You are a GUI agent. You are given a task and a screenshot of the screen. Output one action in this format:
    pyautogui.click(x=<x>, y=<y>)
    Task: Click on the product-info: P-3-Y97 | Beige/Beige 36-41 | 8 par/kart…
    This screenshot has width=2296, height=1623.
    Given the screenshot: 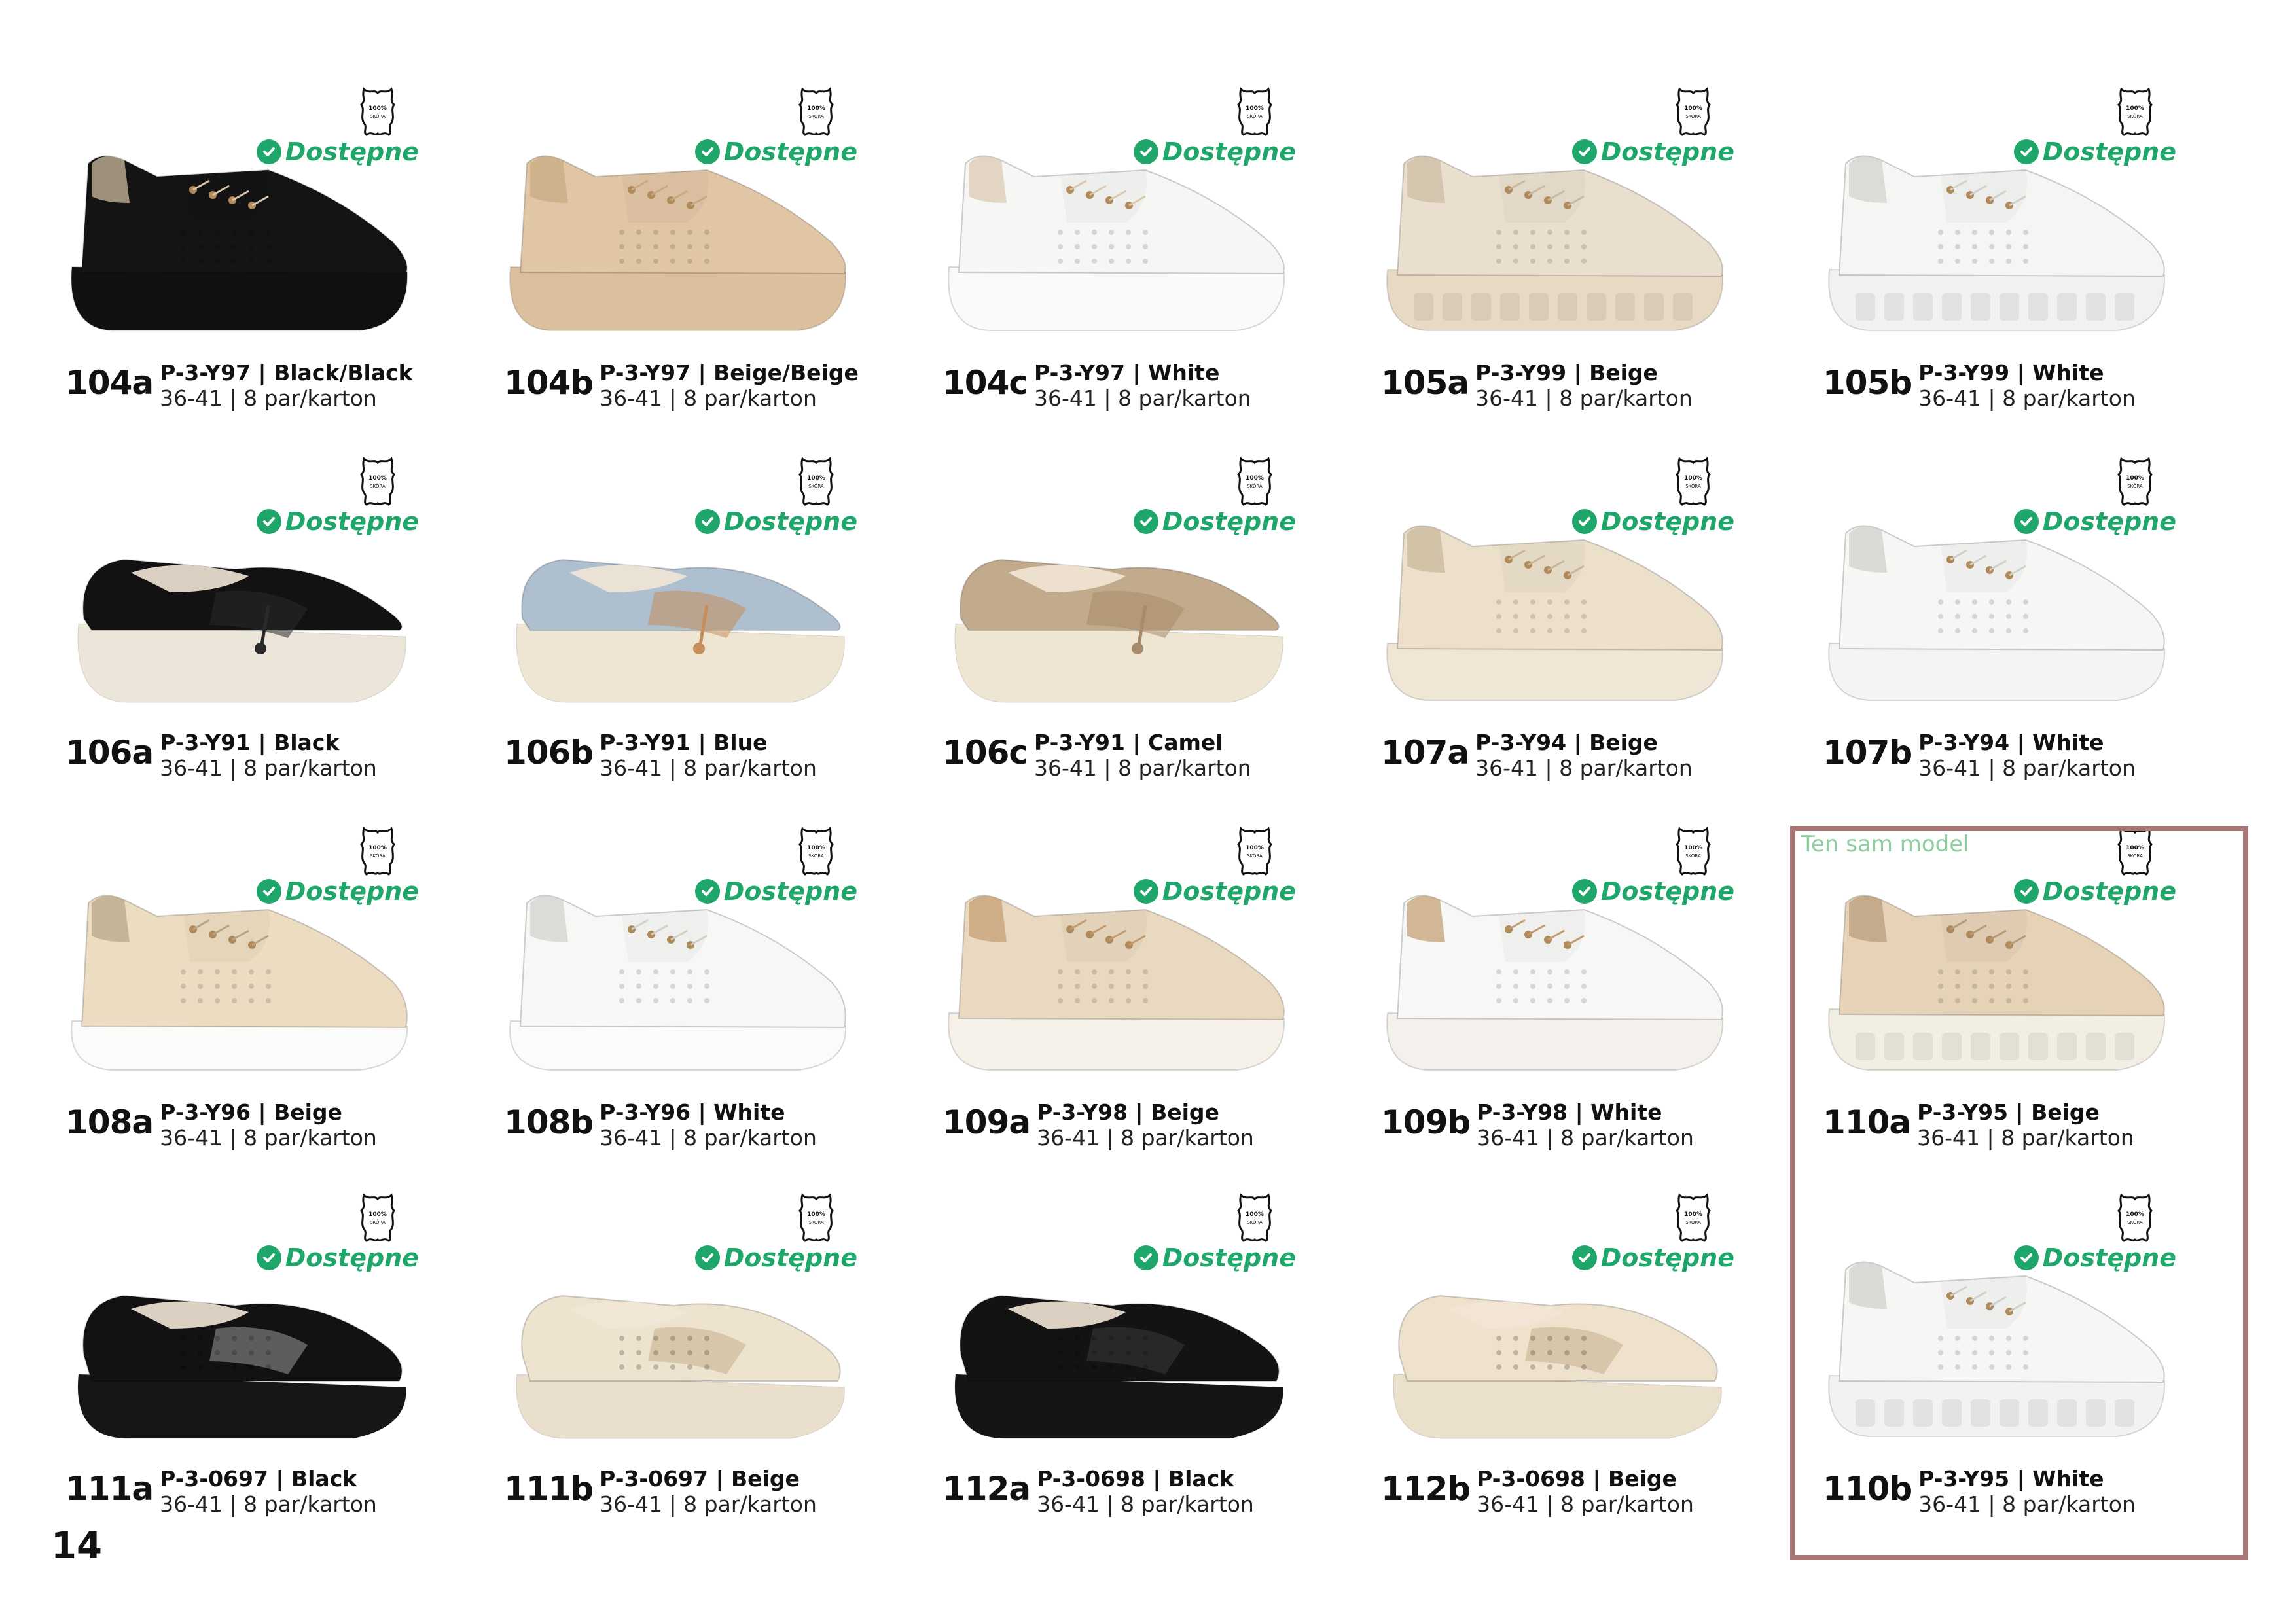 What is the action you would take?
    pyautogui.click(x=729, y=385)
    